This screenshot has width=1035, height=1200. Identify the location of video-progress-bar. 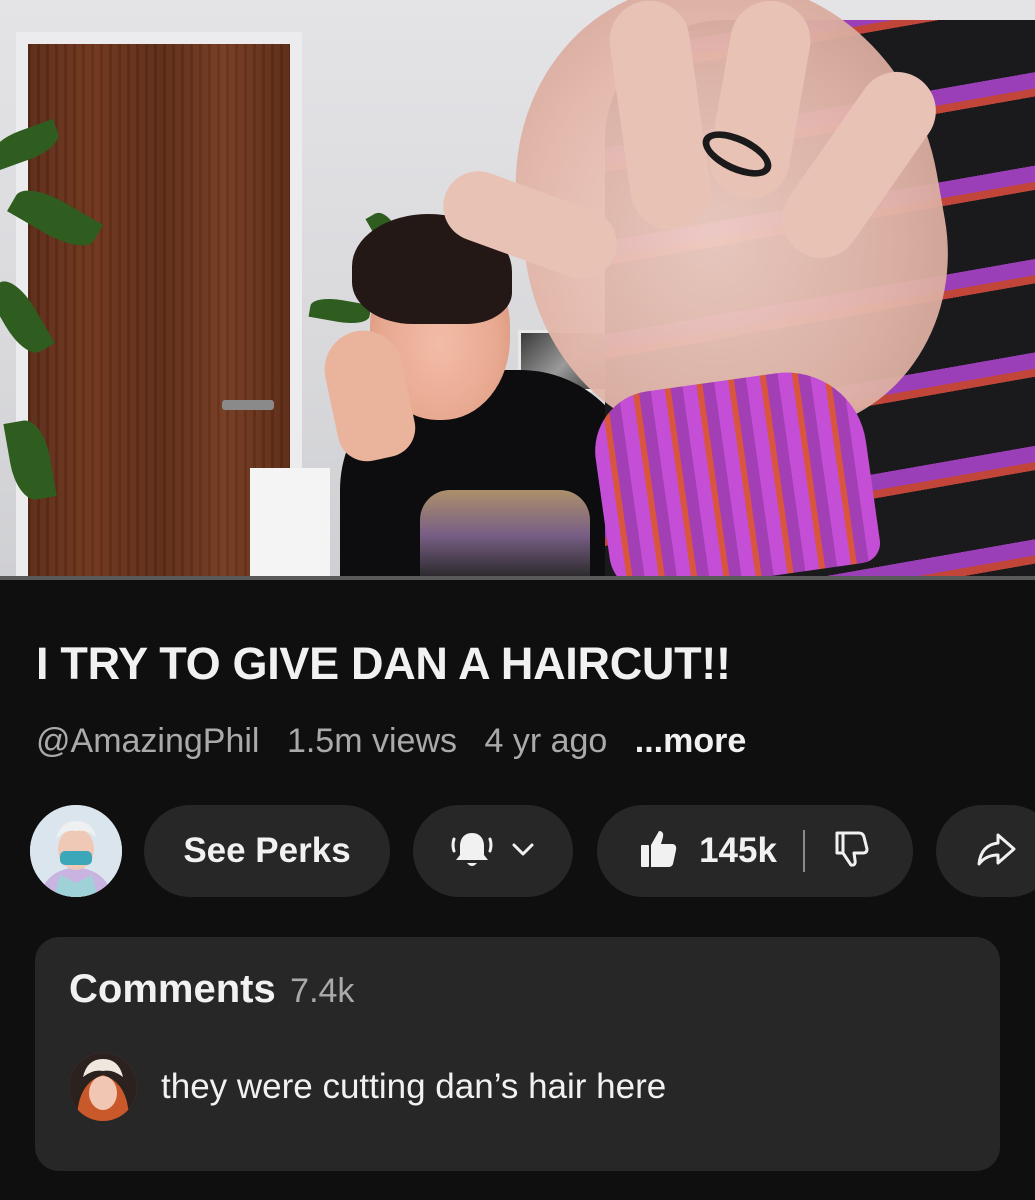
(517, 578).